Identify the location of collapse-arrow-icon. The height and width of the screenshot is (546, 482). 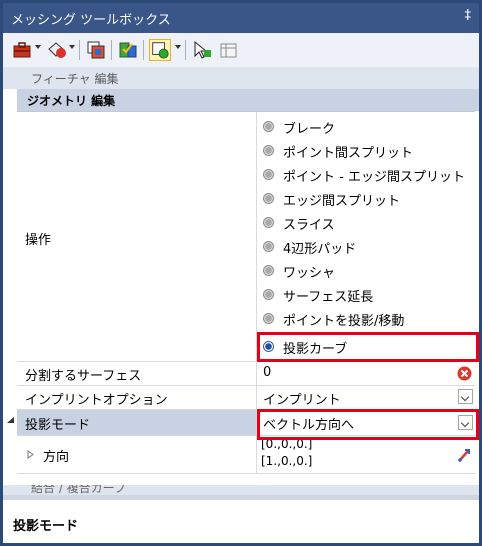
(10, 420).